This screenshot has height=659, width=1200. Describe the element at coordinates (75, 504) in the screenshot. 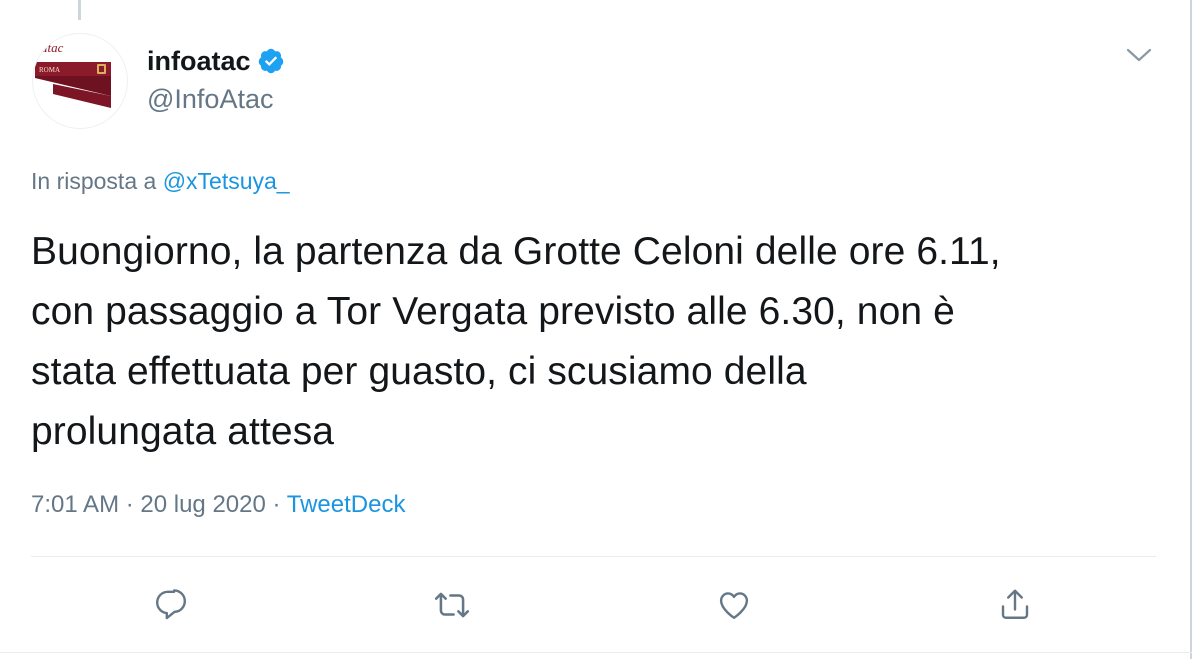

I see `tweet-time: 7:01 AM` at that location.